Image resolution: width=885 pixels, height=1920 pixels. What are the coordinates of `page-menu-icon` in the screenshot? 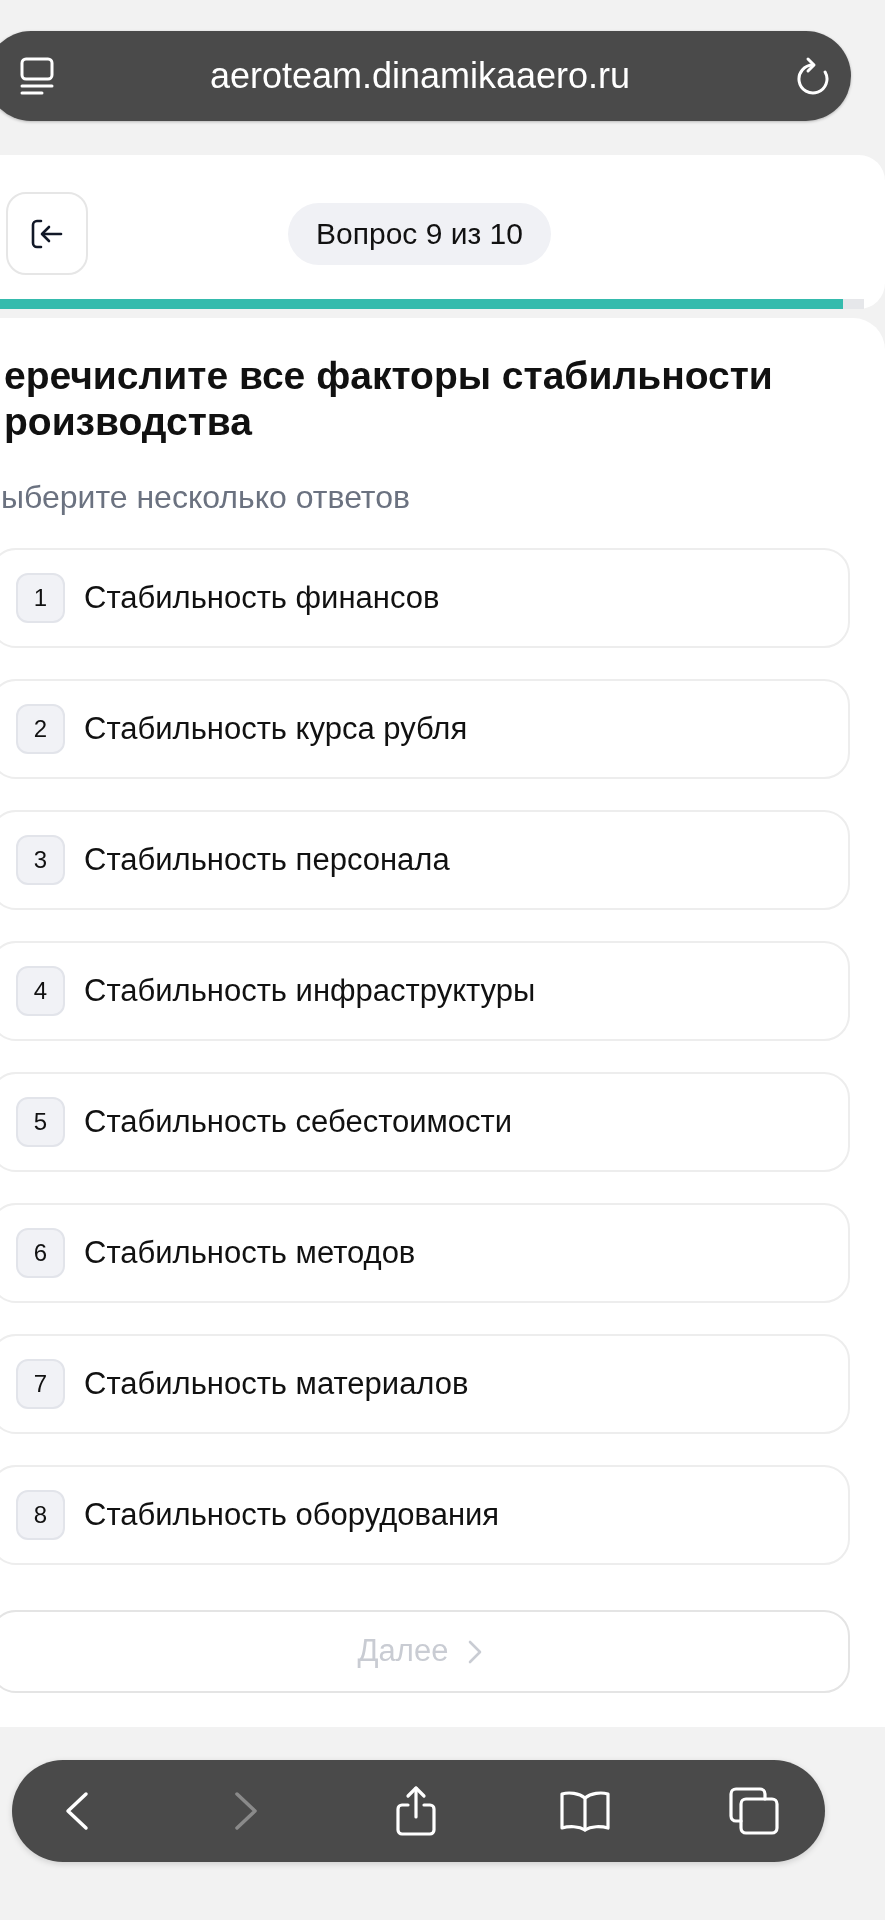 It's located at (37, 76).